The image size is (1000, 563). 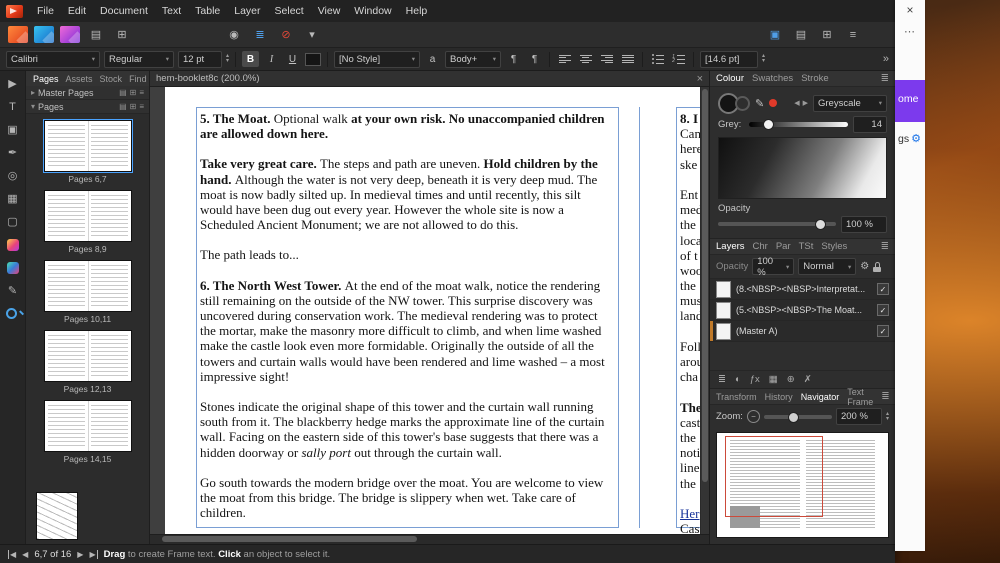 What do you see at coordinates (820, 224) in the screenshot?
I see `opacity-slider-thumb` at bounding box center [820, 224].